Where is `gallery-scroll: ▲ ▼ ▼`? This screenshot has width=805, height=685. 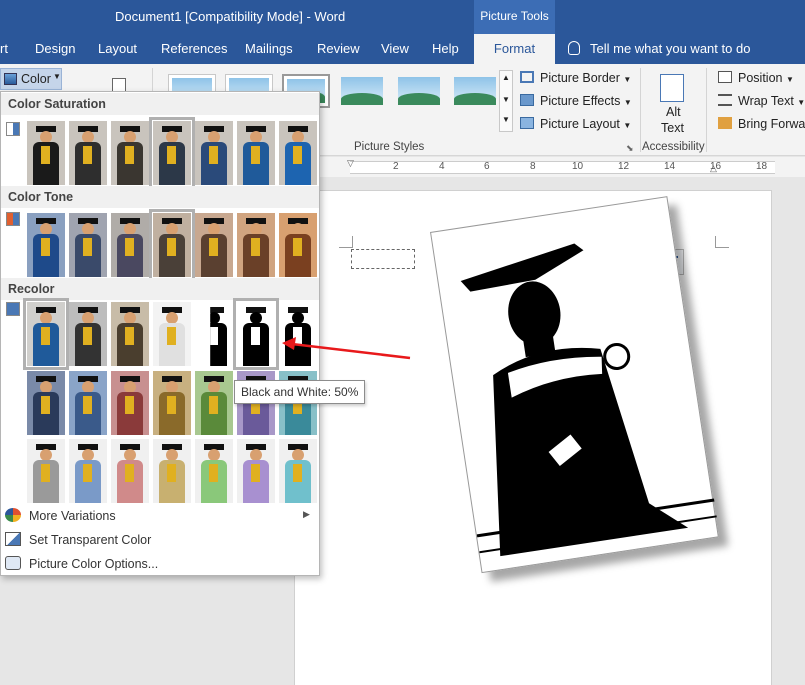 gallery-scroll: ▲ ▼ ▼ is located at coordinates (506, 101).